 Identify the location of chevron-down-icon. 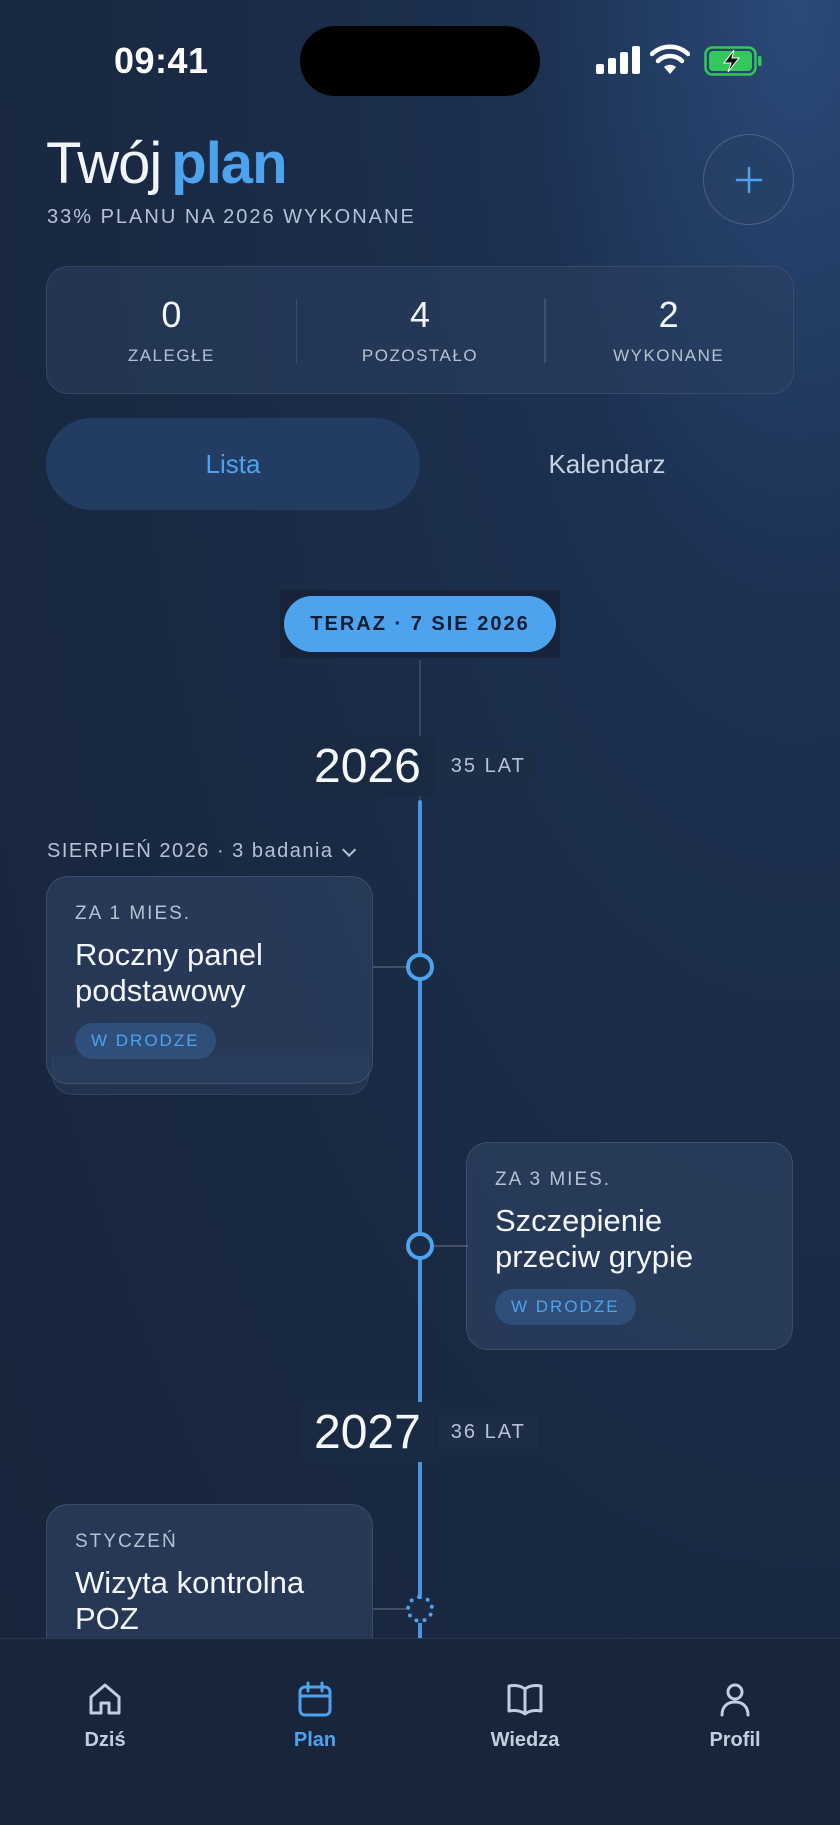
(348, 849).